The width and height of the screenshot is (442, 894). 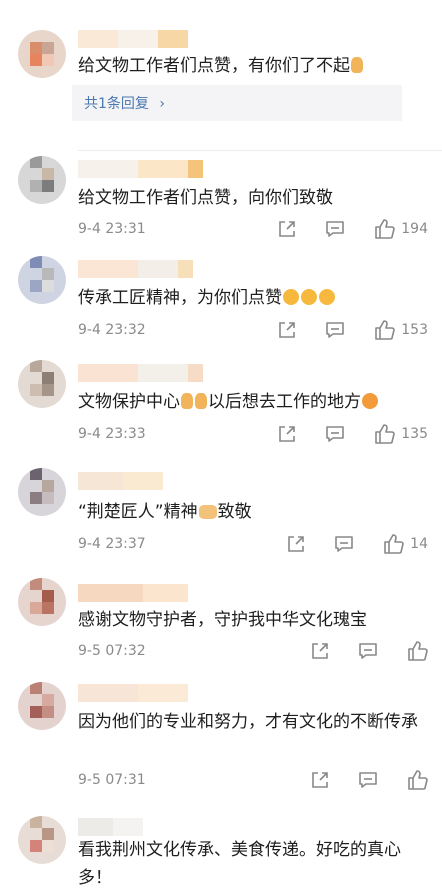 What do you see at coordinates (237, 103) in the screenshot?
I see `reply-summary: 共1条回复 ›` at bounding box center [237, 103].